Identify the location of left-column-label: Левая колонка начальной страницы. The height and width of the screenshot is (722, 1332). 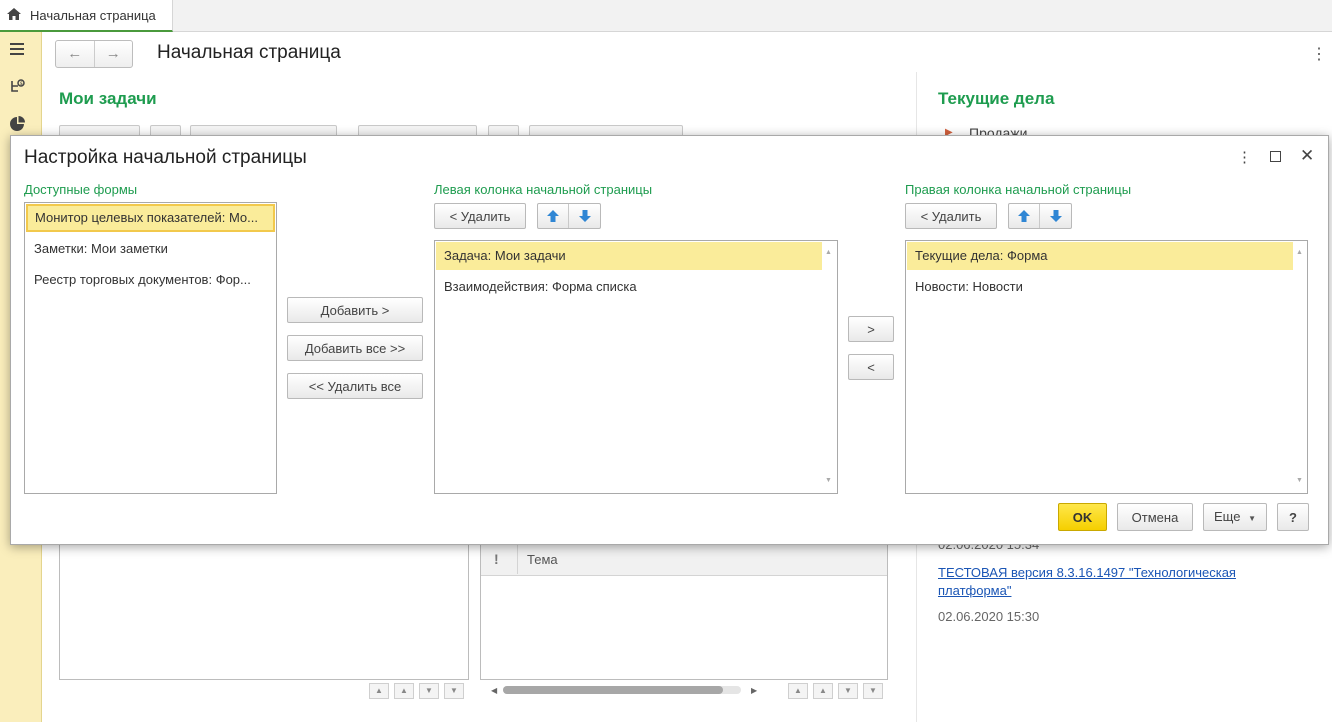
(543, 189).